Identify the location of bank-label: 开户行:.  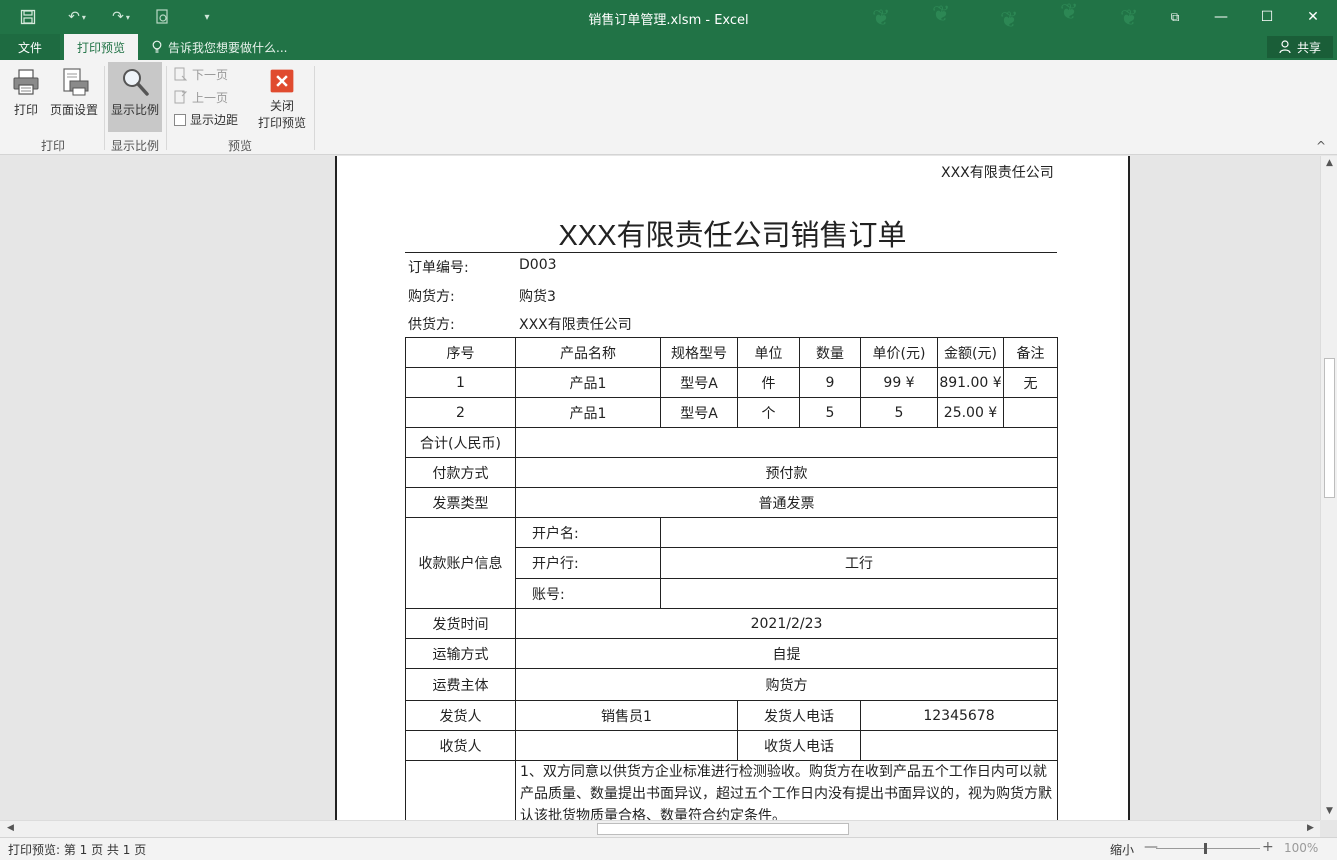
(588, 563).